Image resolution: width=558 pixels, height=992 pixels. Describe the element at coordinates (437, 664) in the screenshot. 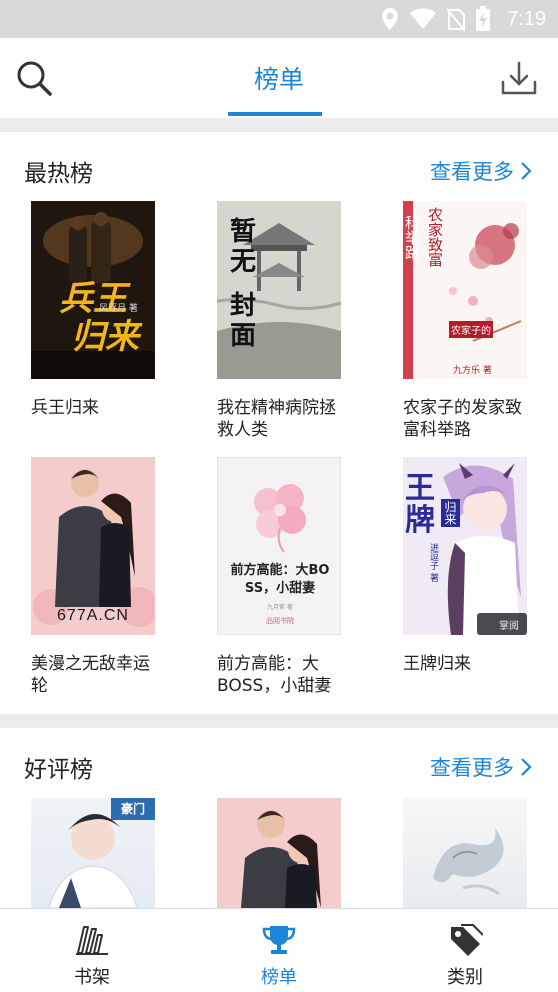

I see `book-title: 王牌归来` at that location.